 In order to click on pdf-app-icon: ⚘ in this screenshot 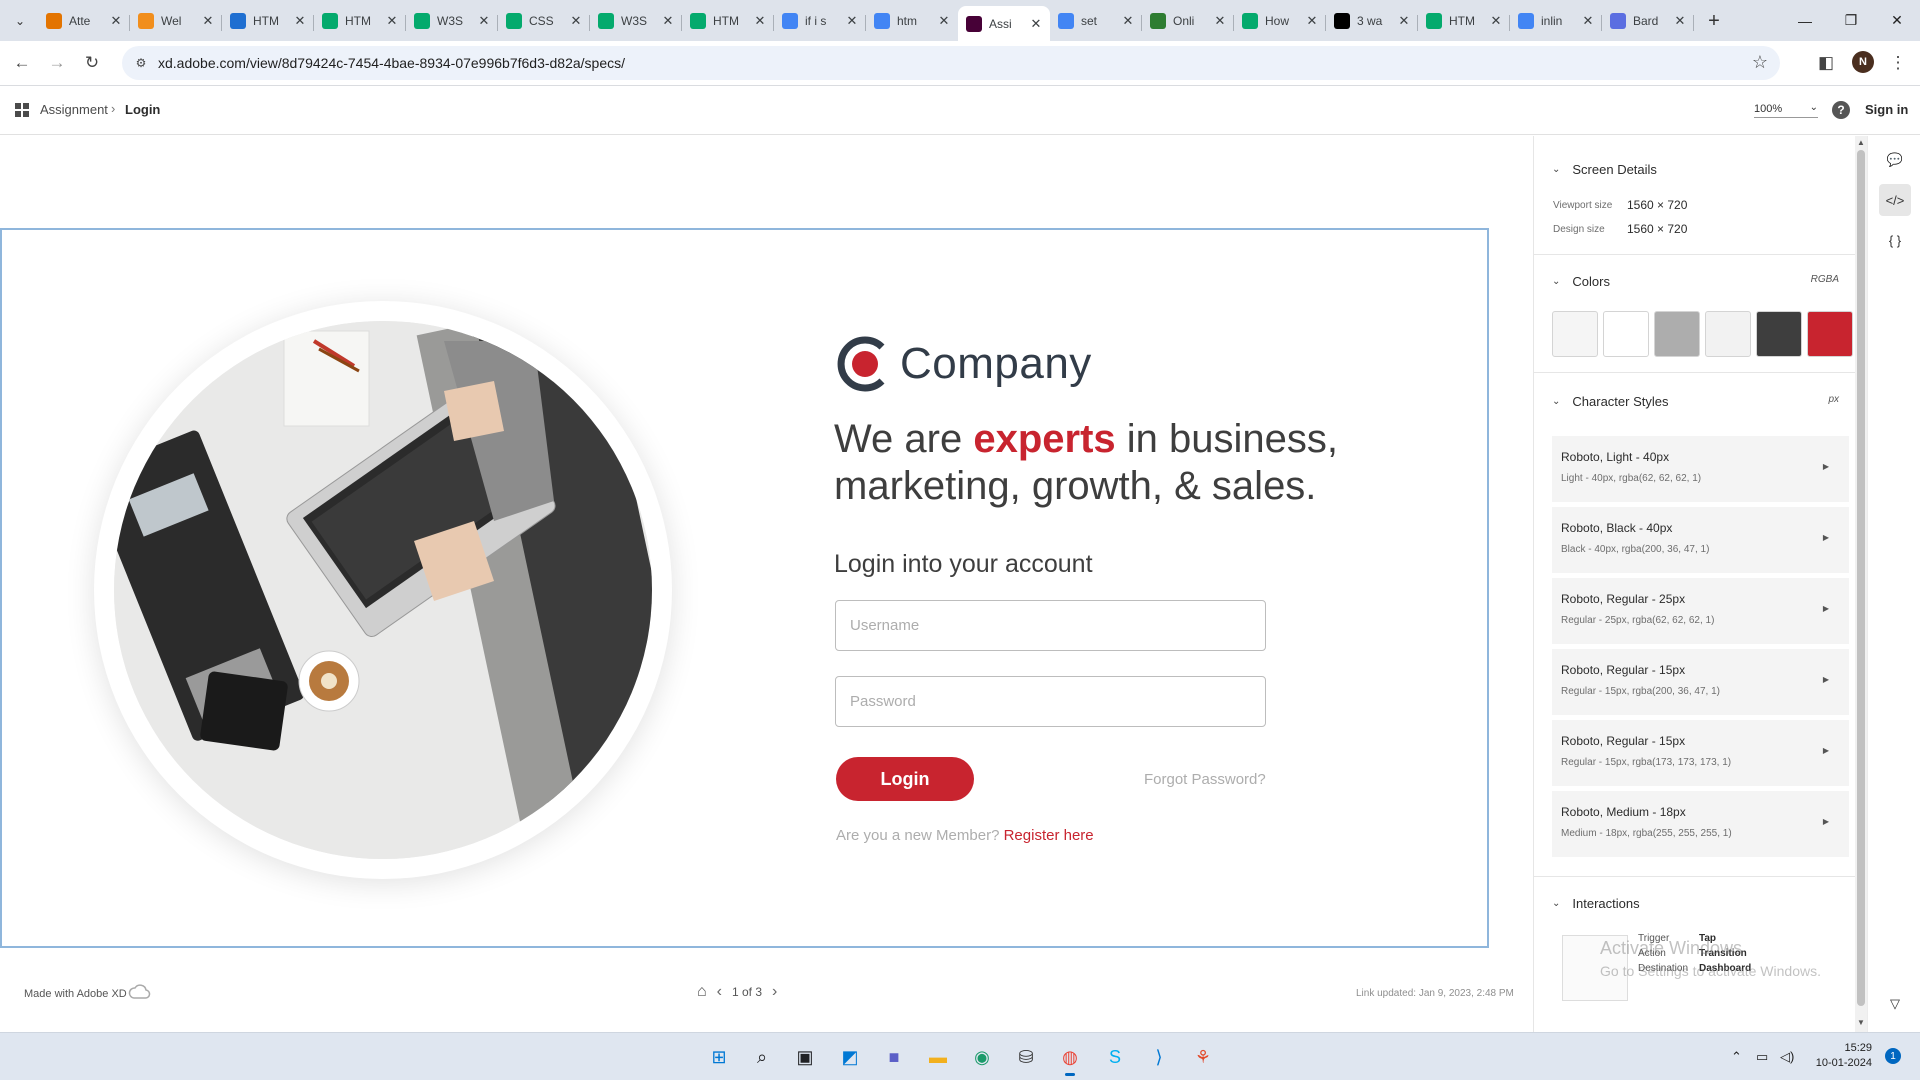, I will do `click(1203, 1057)`.